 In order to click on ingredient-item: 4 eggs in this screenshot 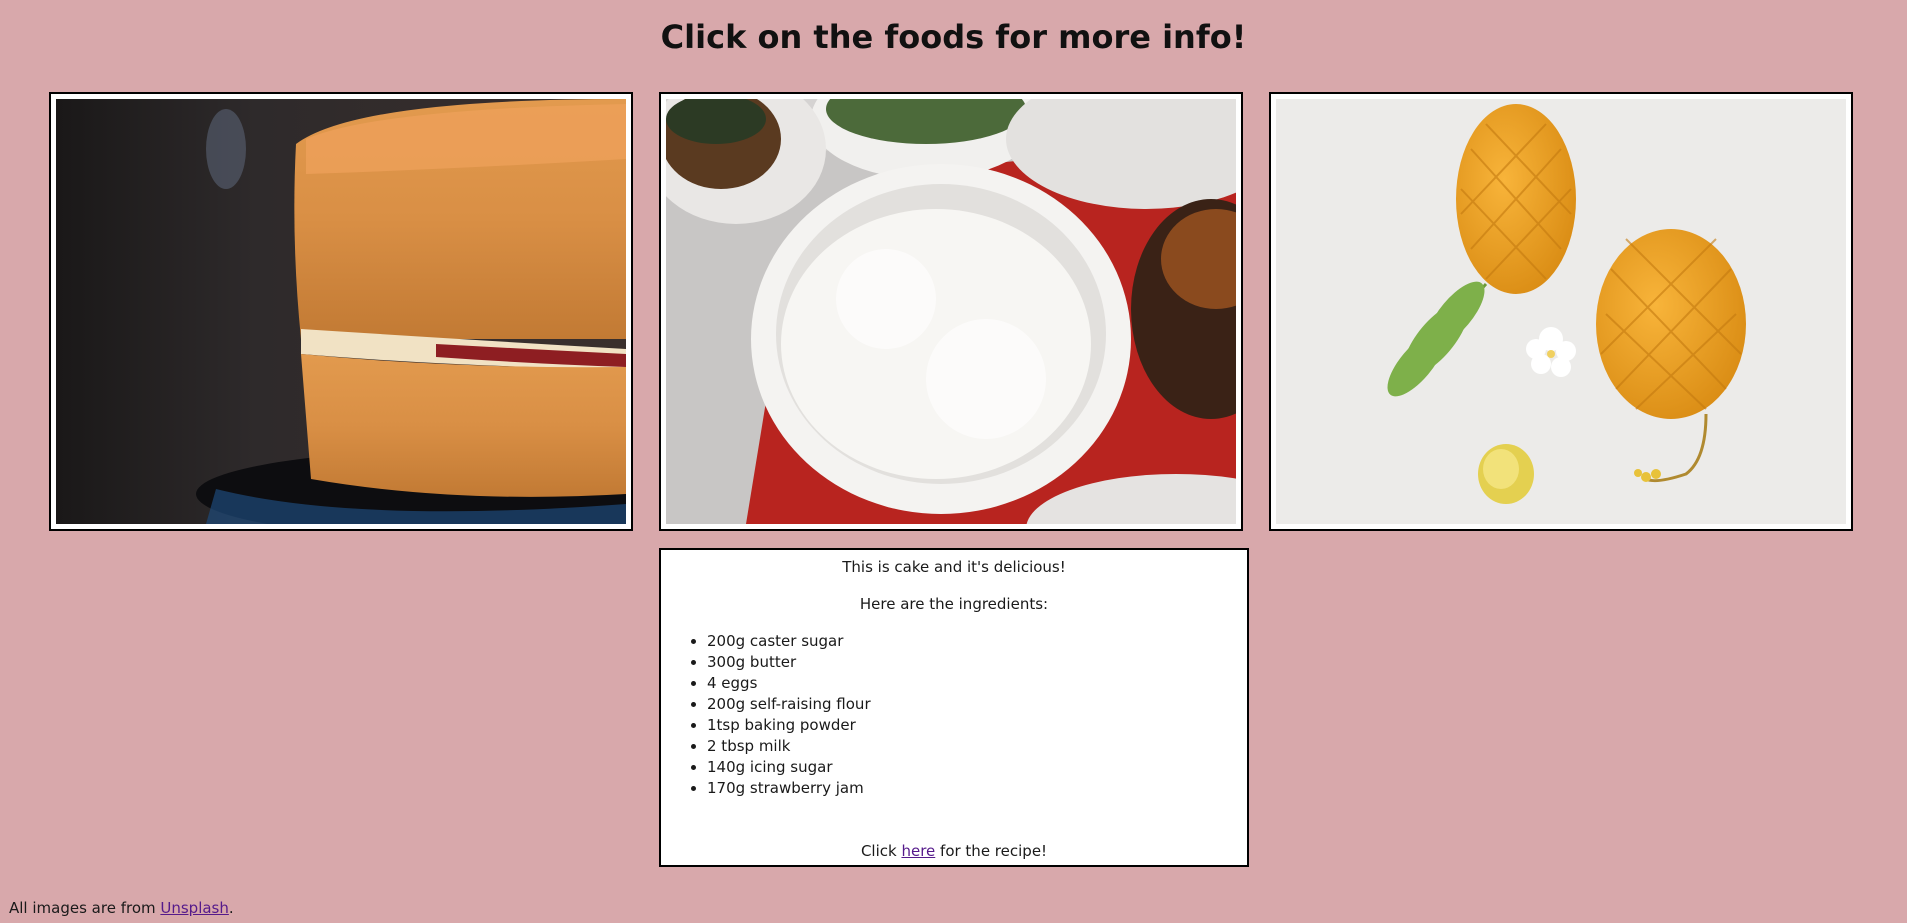, I will do `click(967, 683)`.